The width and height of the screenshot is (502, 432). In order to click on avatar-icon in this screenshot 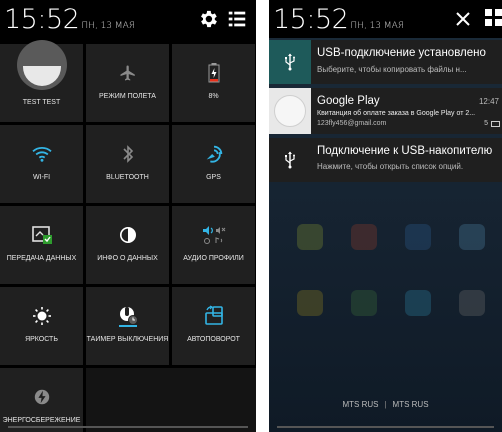, I will do `click(42, 65)`.